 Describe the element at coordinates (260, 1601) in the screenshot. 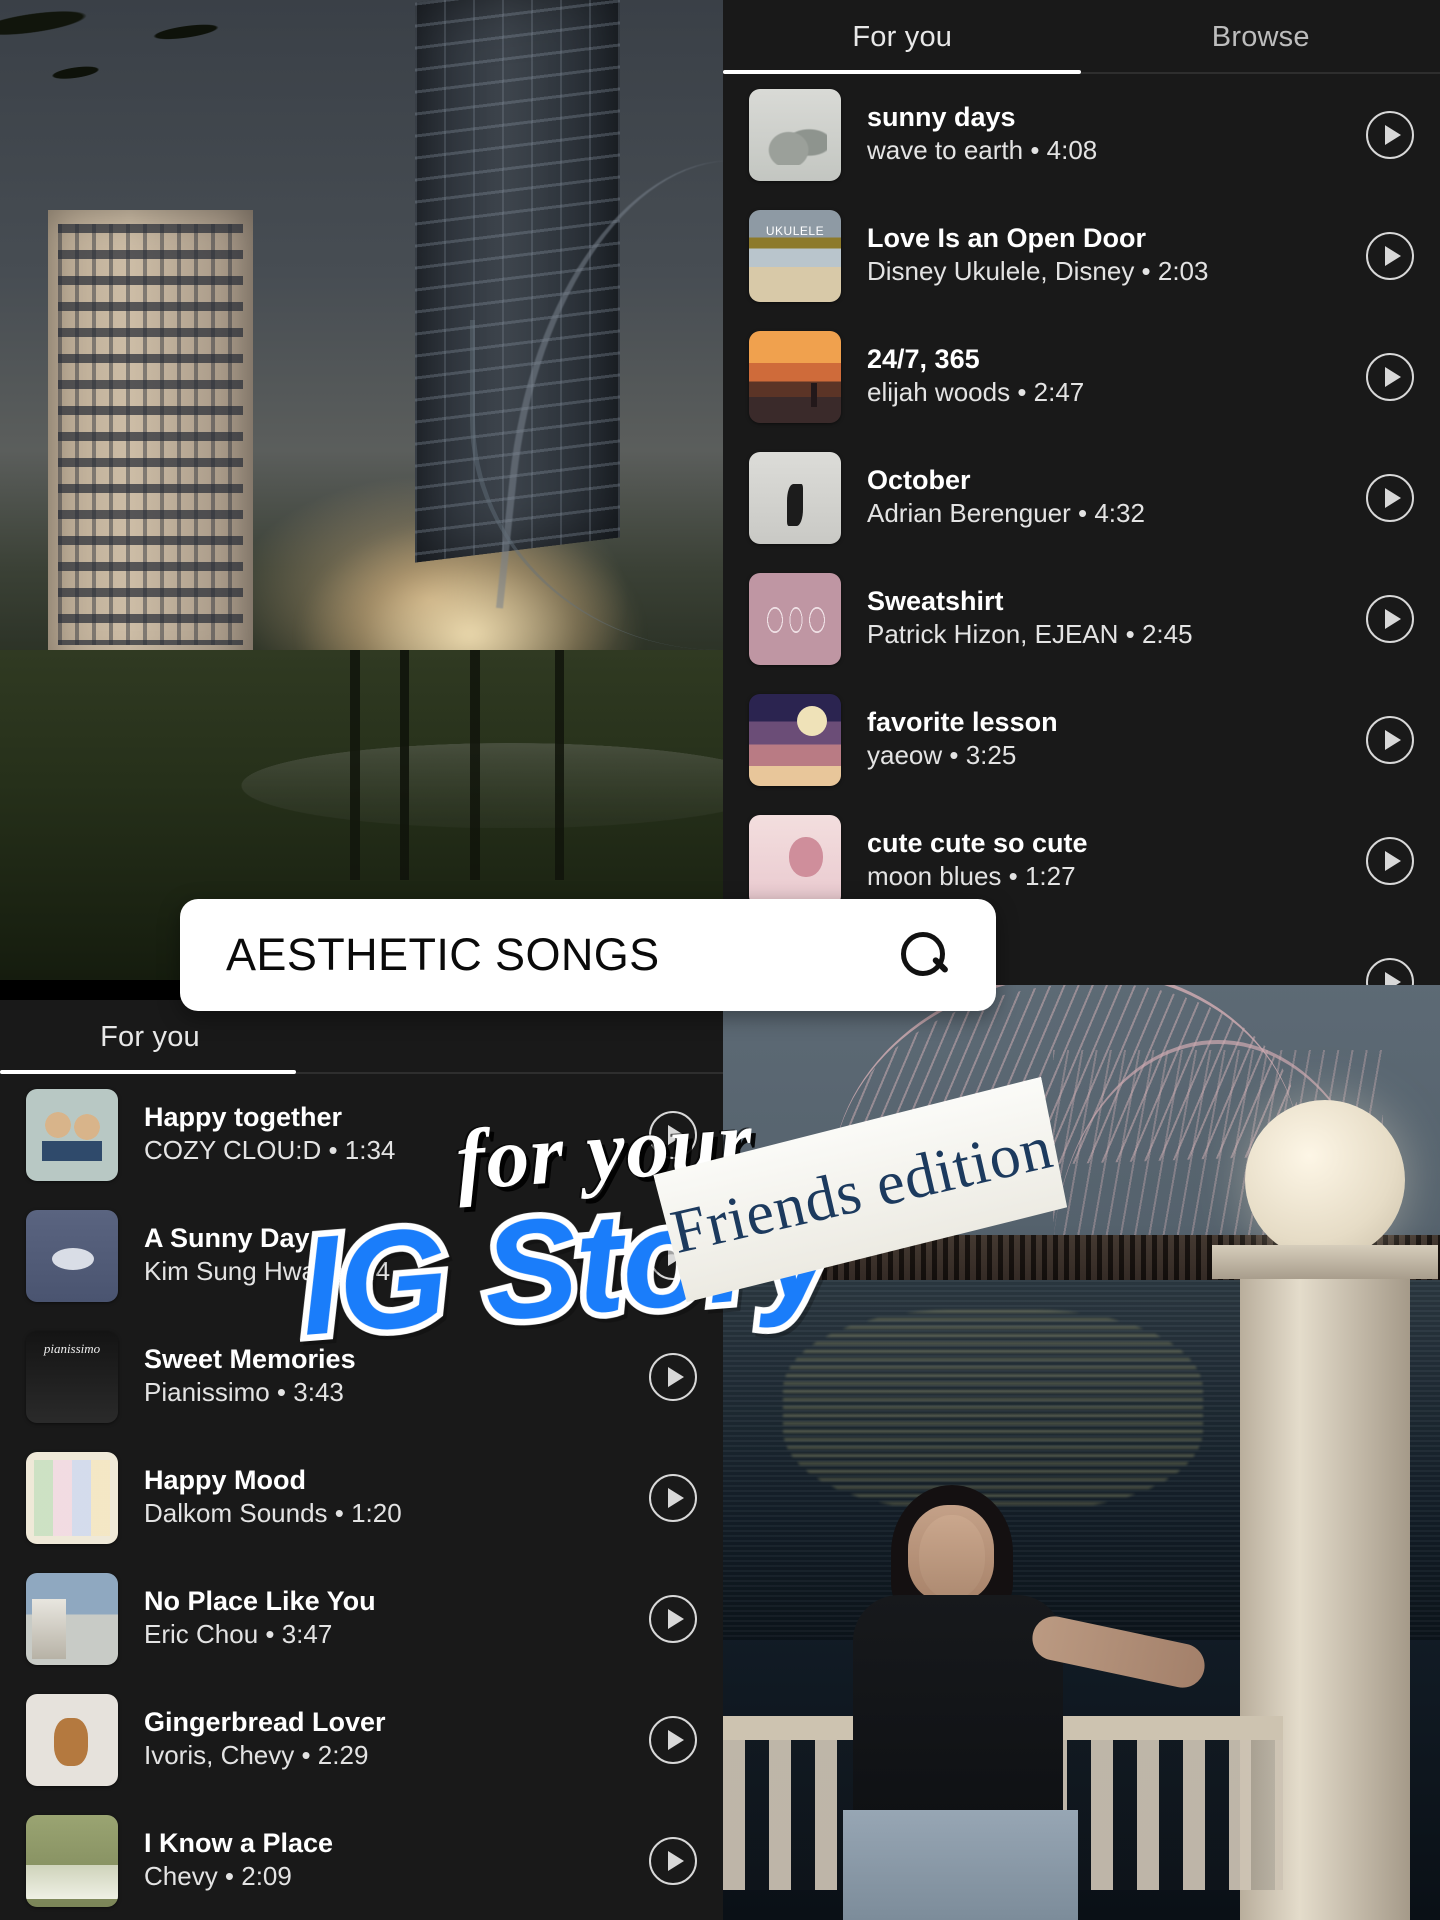

I see `song-title: No Place Like You` at that location.